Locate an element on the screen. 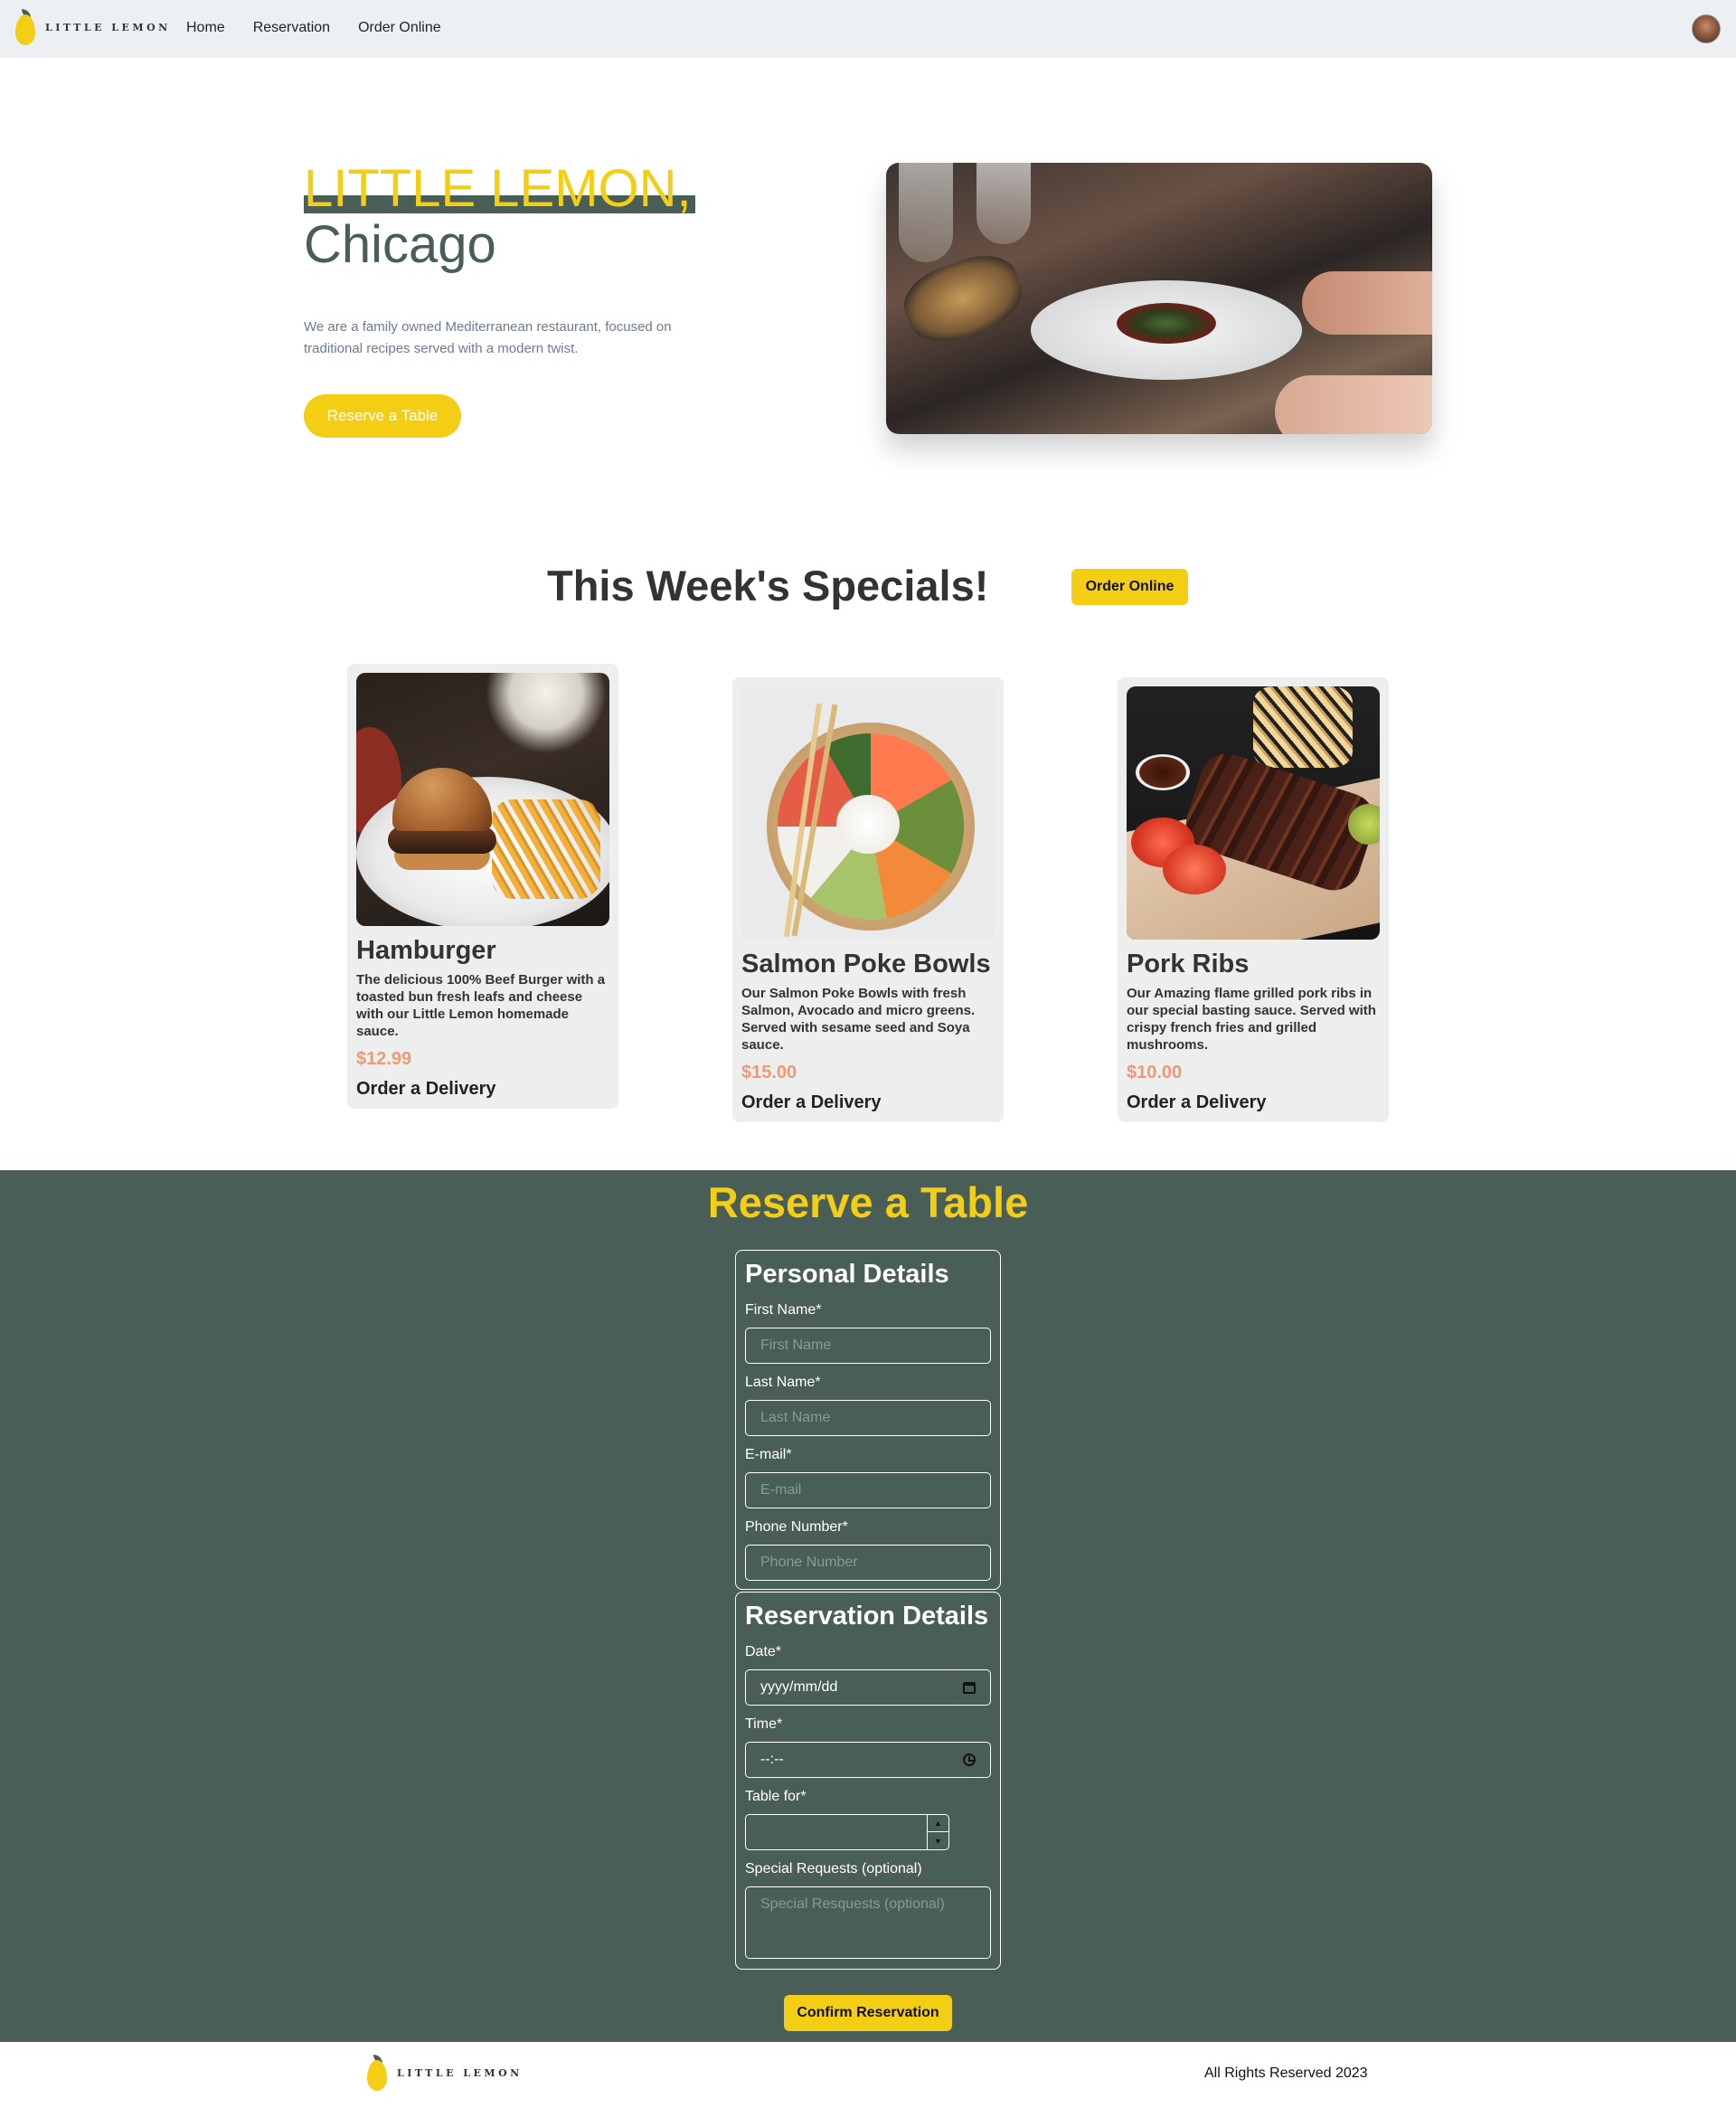 Image resolution: width=1736 pixels, height=2108 pixels. hero-title-line2: Chicago is located at coordinates (400, 245).